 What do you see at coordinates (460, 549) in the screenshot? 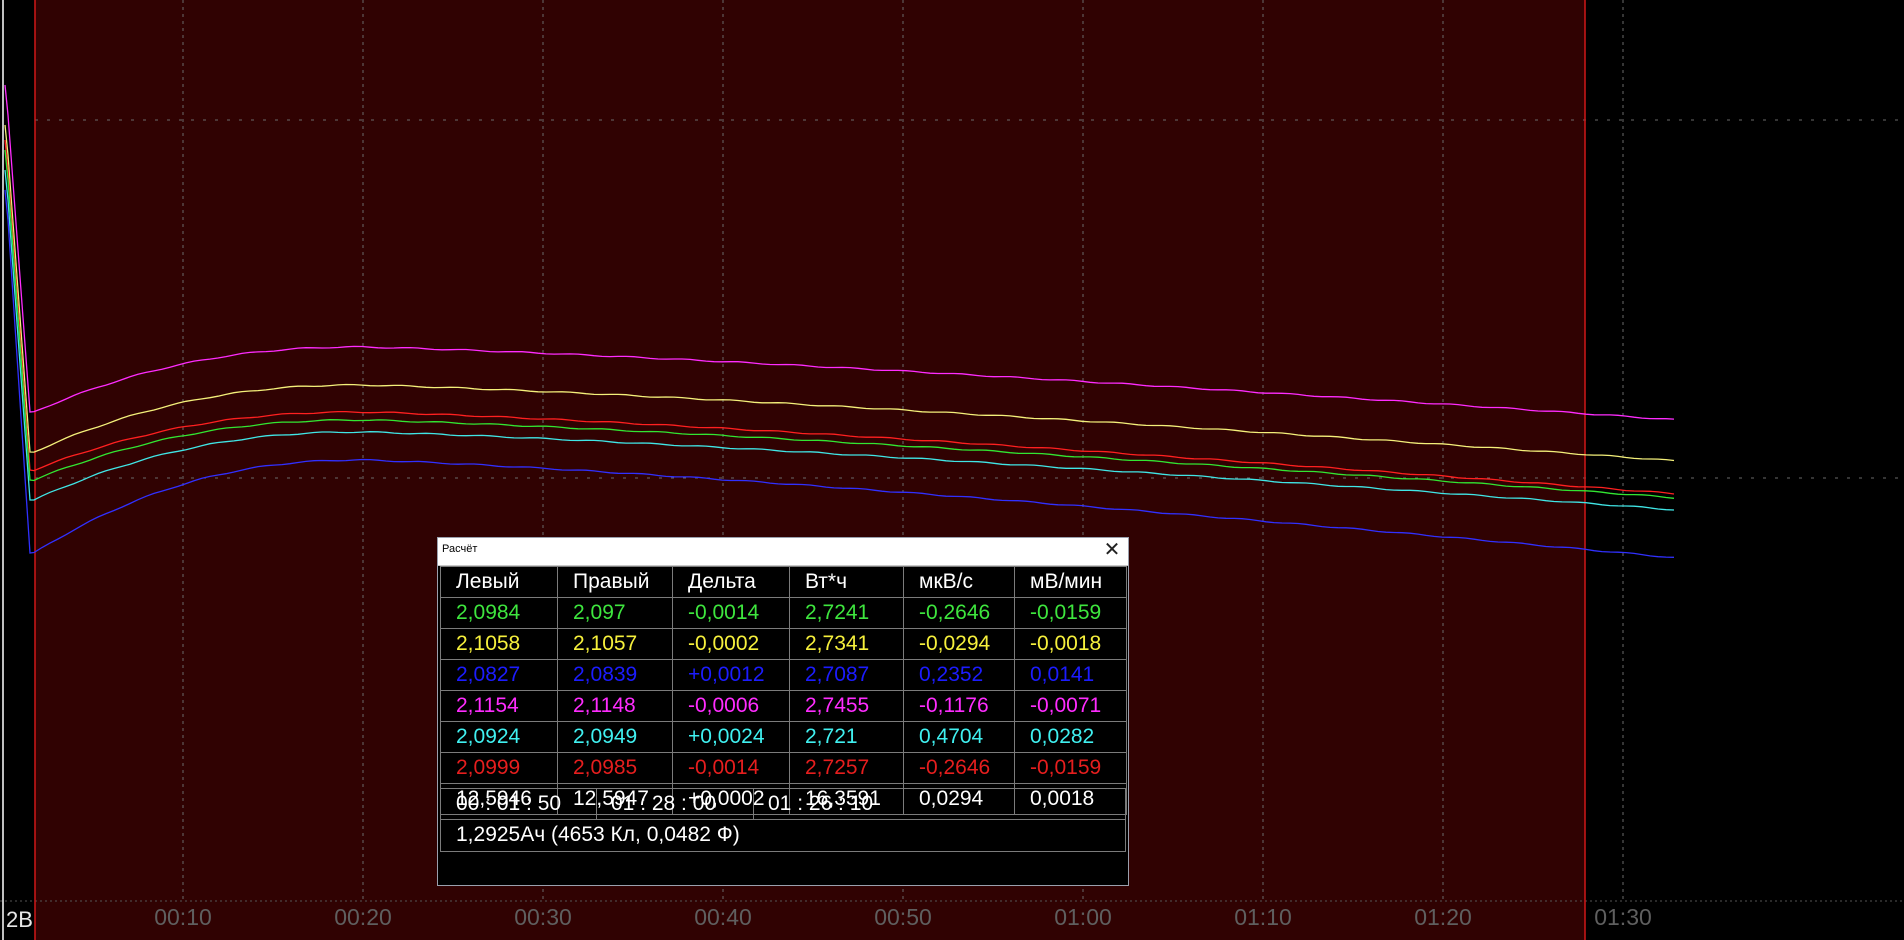
I see `calc-title: Расчёт` at bounding box center [460, 549].